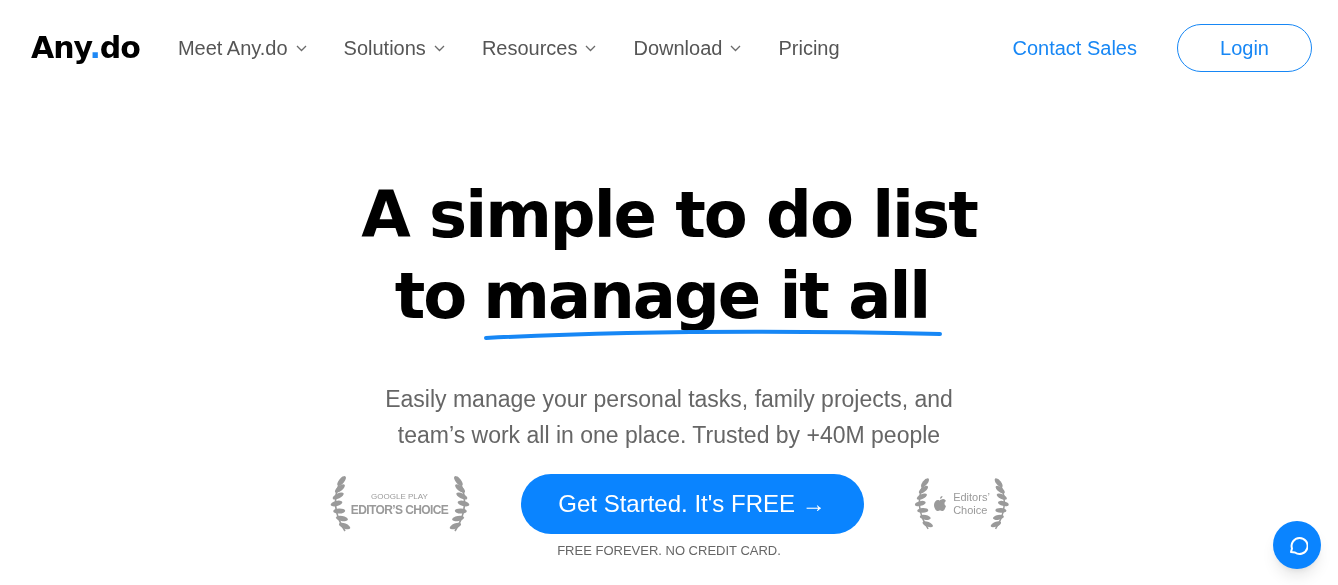 This screenshot has width=1338, height=585. I want to click on nav-menu-item: Pricing, so click(809, 48).